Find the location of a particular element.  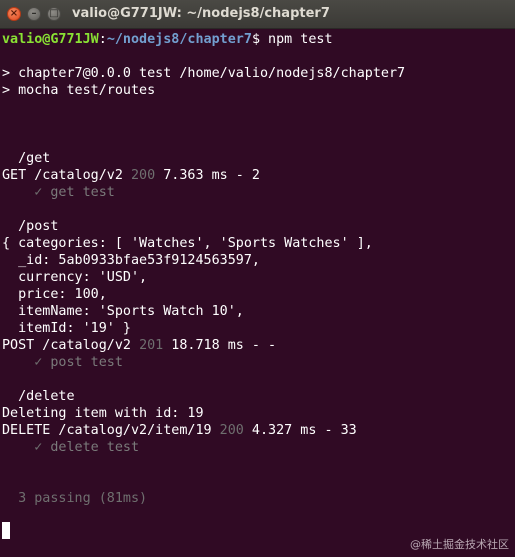

prompt-symbol: $ is located at coordinates (255, 39).